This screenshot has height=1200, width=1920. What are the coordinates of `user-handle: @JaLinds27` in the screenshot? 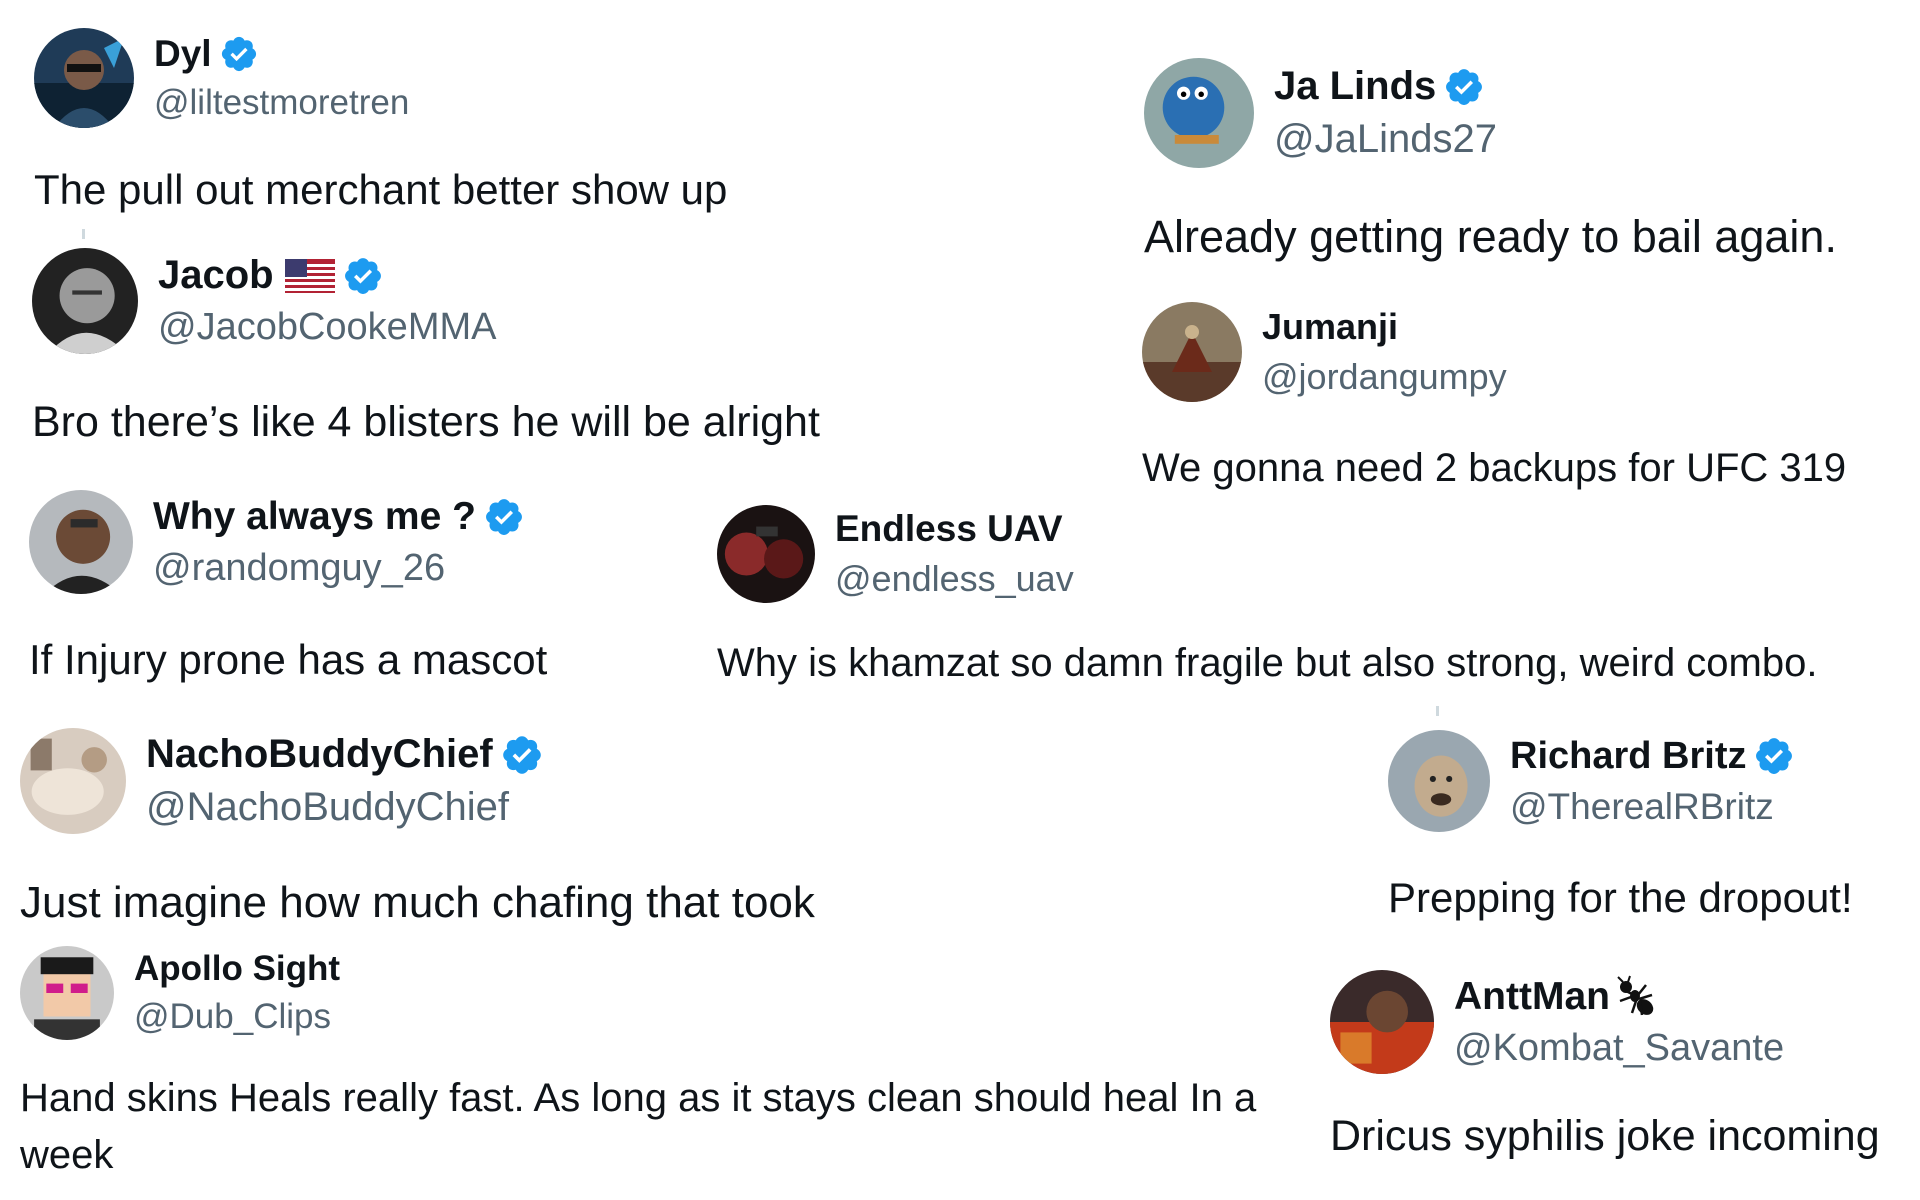 It's located at (1385, 139).